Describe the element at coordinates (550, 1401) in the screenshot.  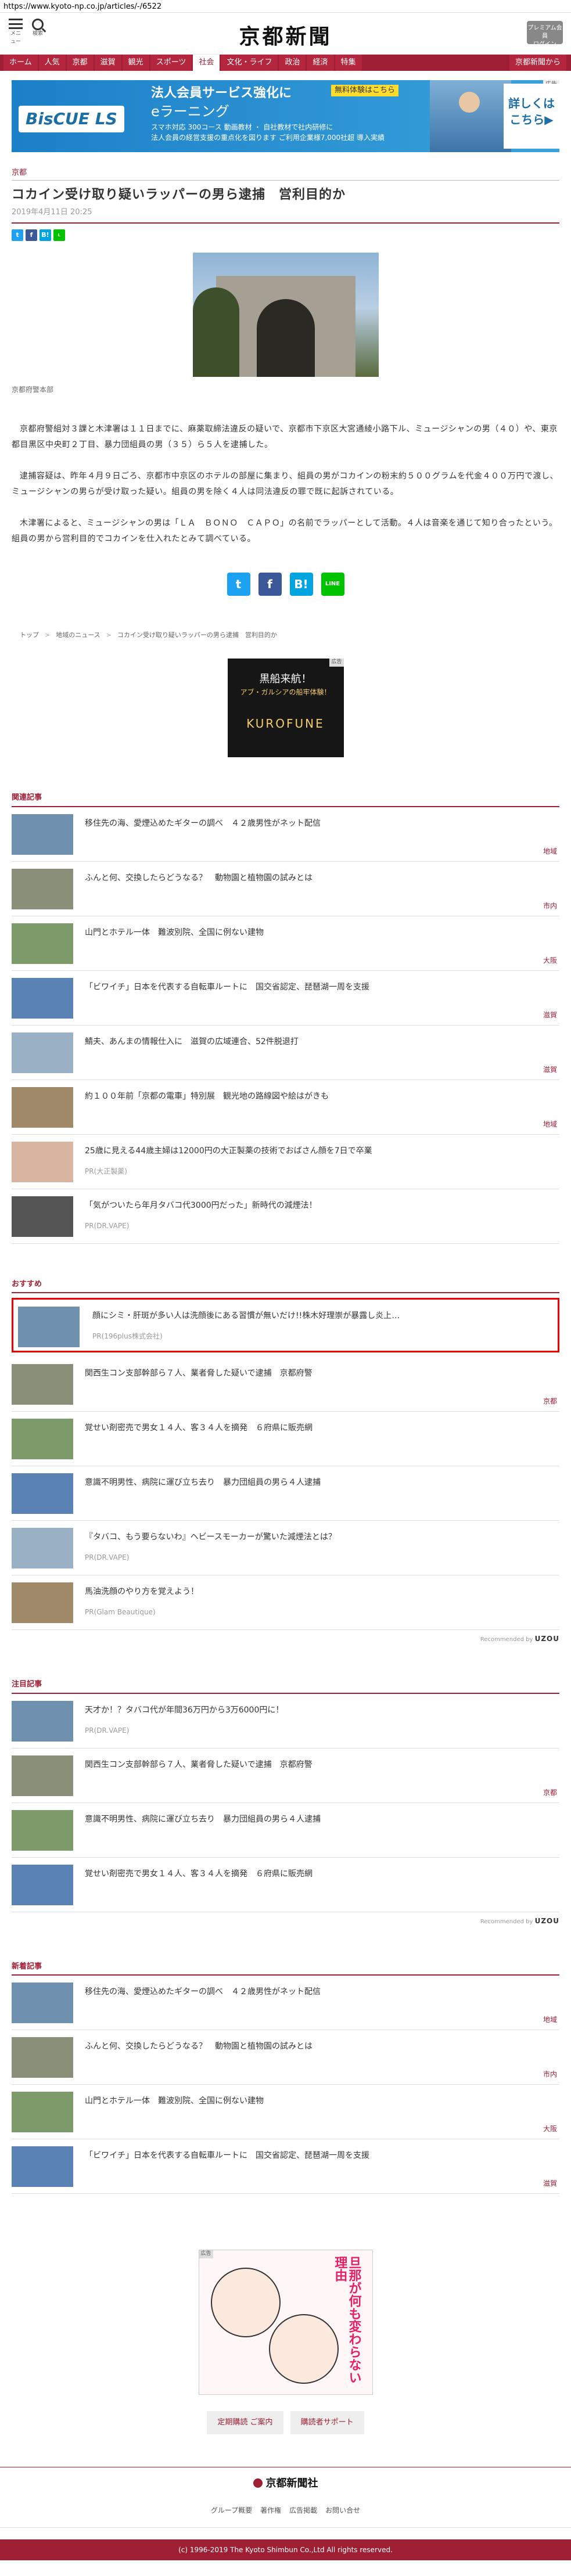
I see `item-category: 京都` at that location.